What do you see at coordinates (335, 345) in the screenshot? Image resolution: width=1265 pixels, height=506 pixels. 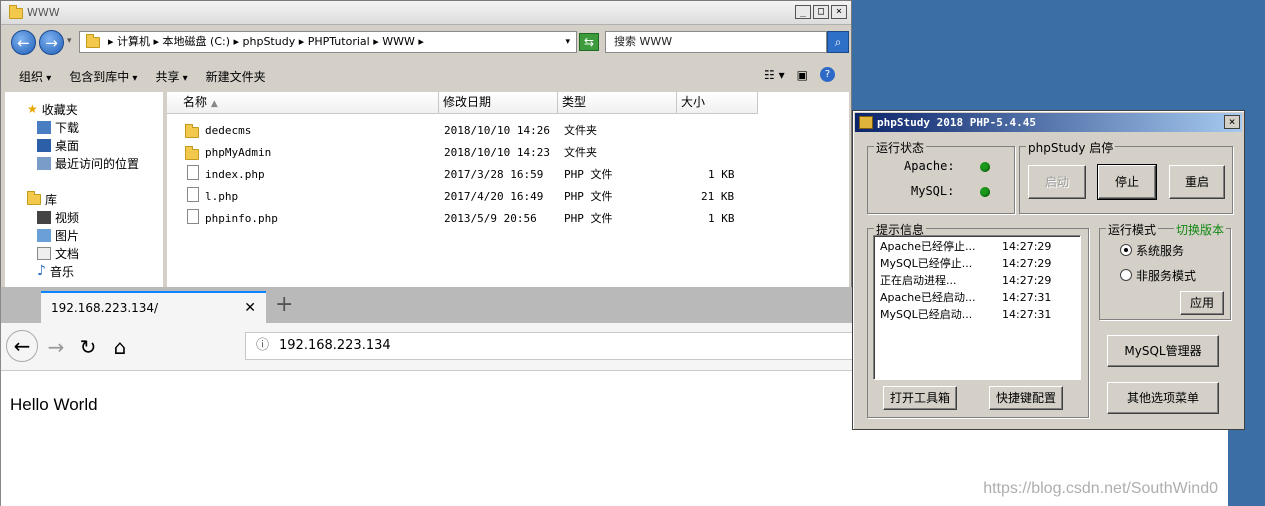 I see `url-text: 192.168.223.134` at bounding box center [335, 345].